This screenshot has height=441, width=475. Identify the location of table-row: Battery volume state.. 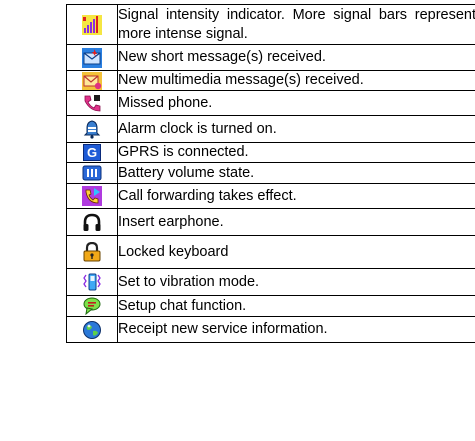
(270, 173).